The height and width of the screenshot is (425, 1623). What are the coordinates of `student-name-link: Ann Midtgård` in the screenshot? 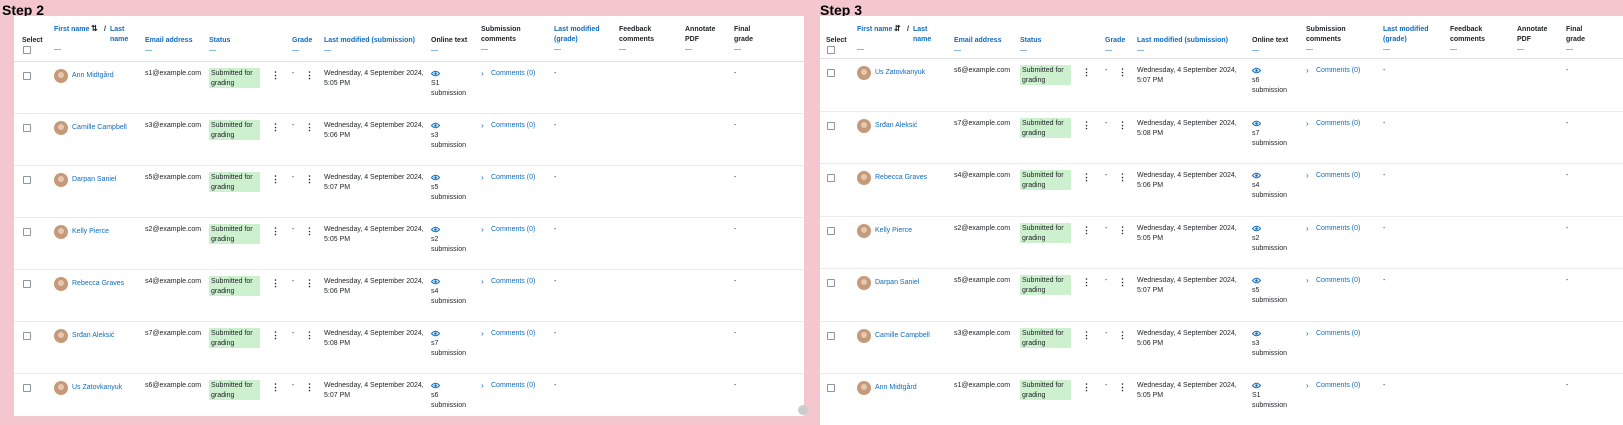 It's located at (915, 388).